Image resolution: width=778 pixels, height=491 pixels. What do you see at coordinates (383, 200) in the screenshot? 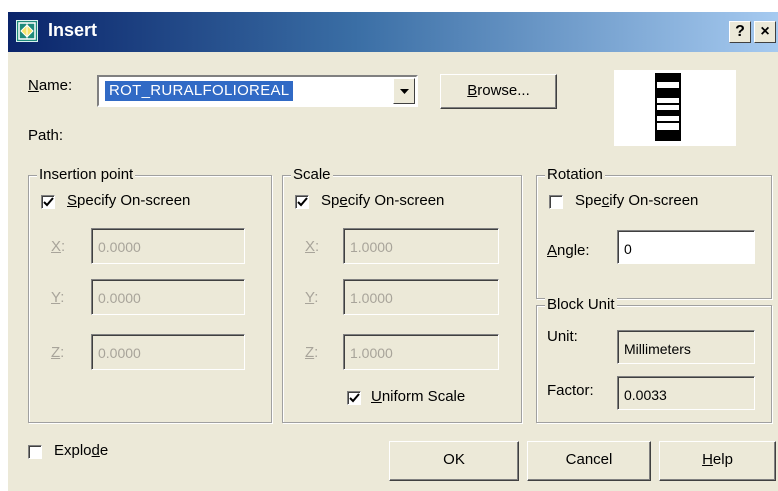
I see `scale-specify-label: Specify On-screen` at bounding box center [383, 200].